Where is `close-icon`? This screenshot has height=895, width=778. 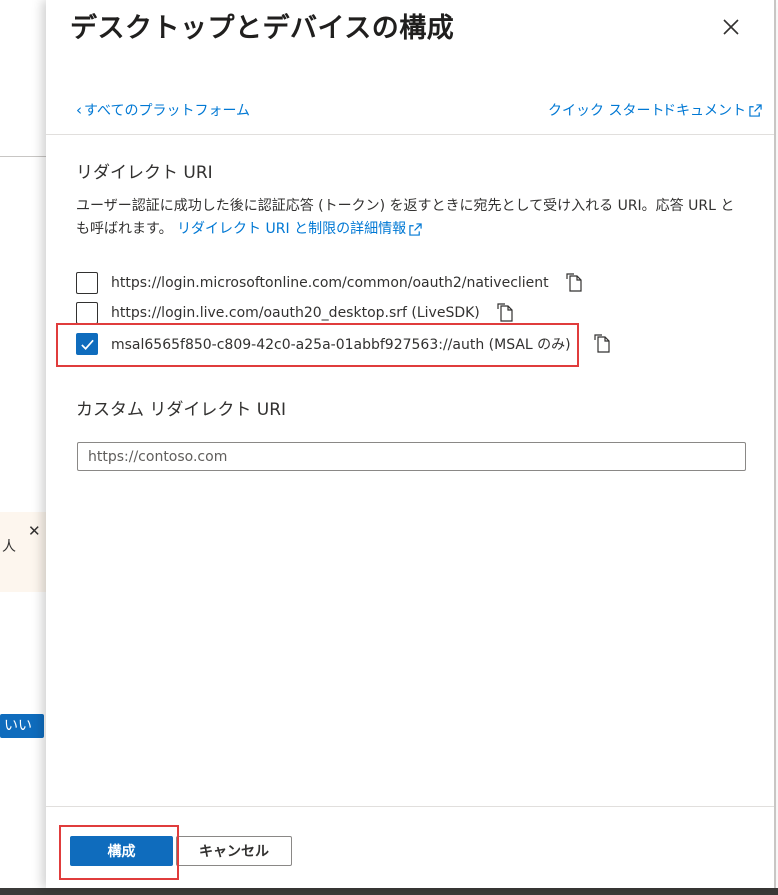
close-icon is located at coordinates (731, 27).